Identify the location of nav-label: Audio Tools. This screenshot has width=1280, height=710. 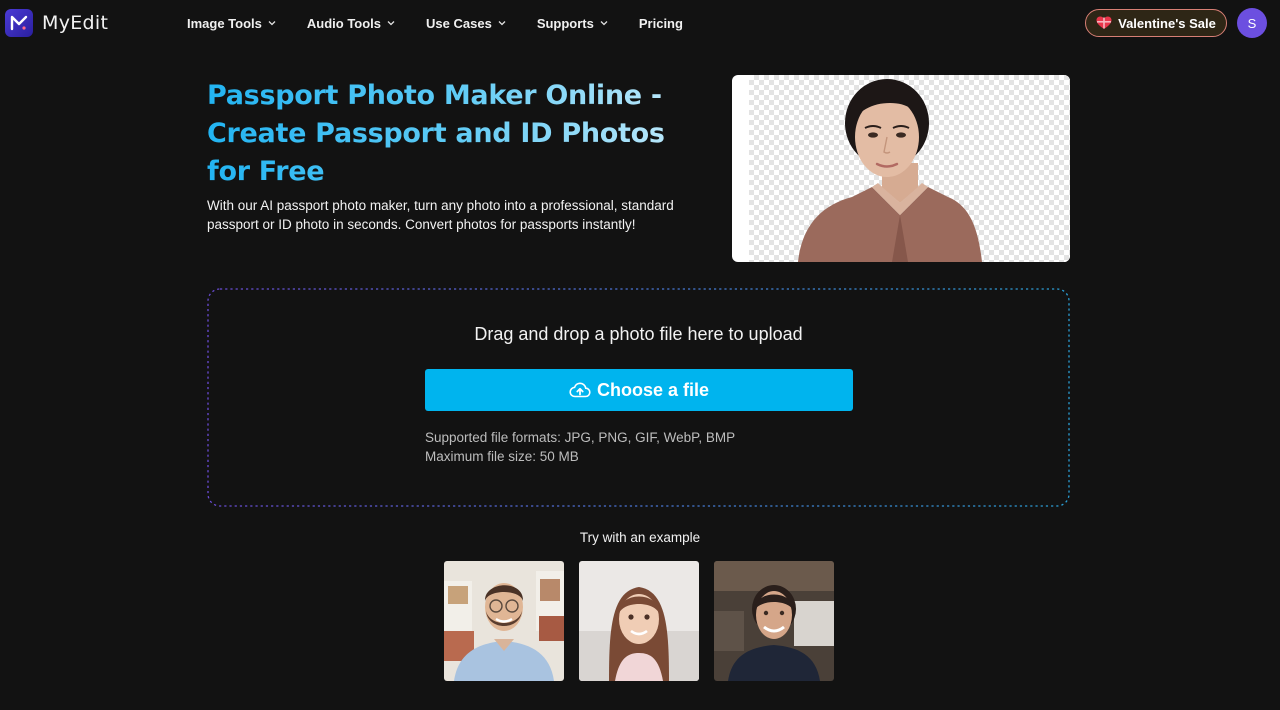
(344, 23).